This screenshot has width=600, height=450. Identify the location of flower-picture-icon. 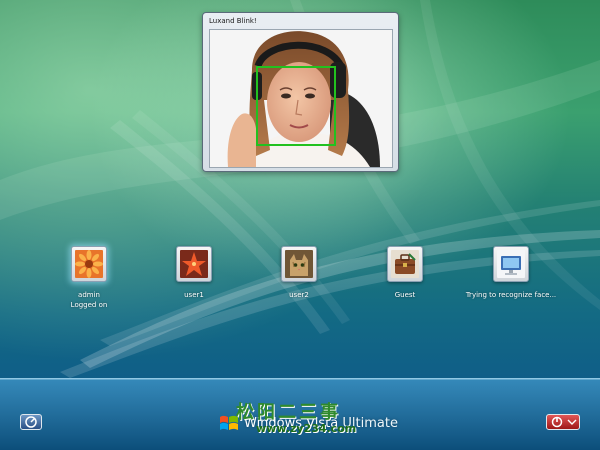
(89, 264).